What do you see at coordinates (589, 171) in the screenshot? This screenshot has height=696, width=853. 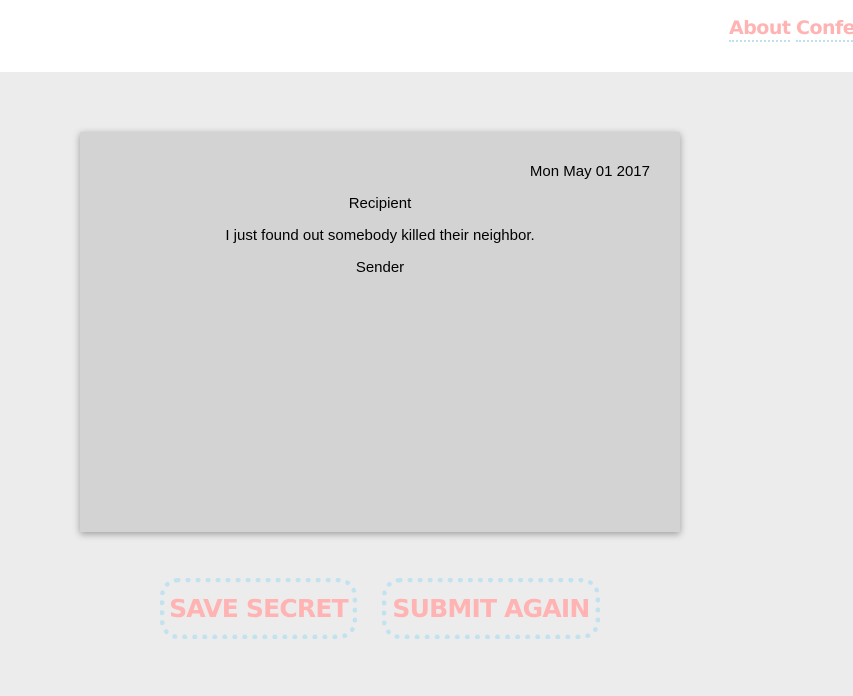 I see `card-date: Mon May 01 2017` at bounding box center [589, 171].